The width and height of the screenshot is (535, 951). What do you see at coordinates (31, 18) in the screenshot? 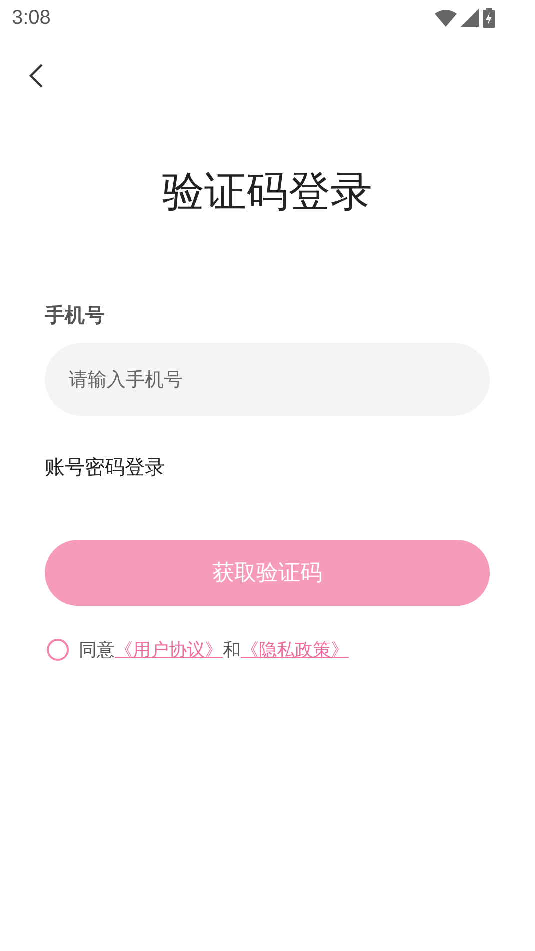
I see `status-time: 3:08` at bounding box center [31, 18].